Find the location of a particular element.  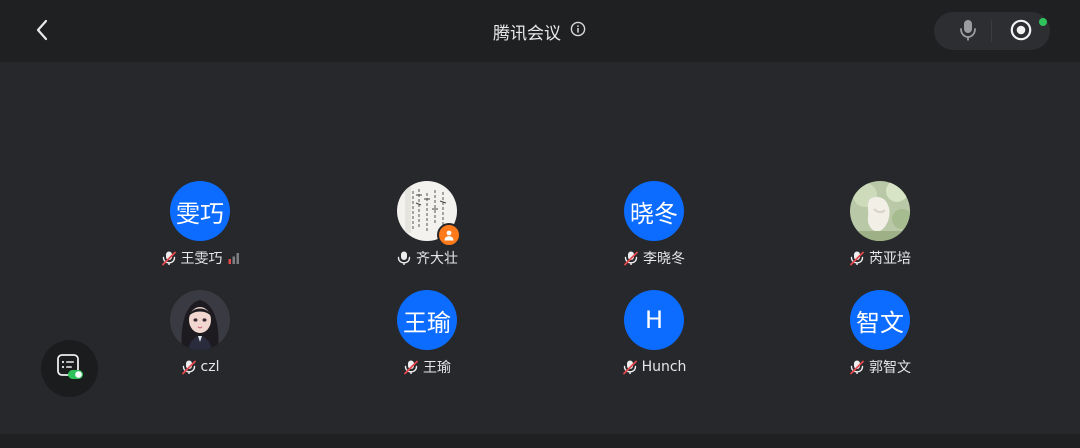

meeting-title: 腾讯会议 is located at coordinates (527, 33).